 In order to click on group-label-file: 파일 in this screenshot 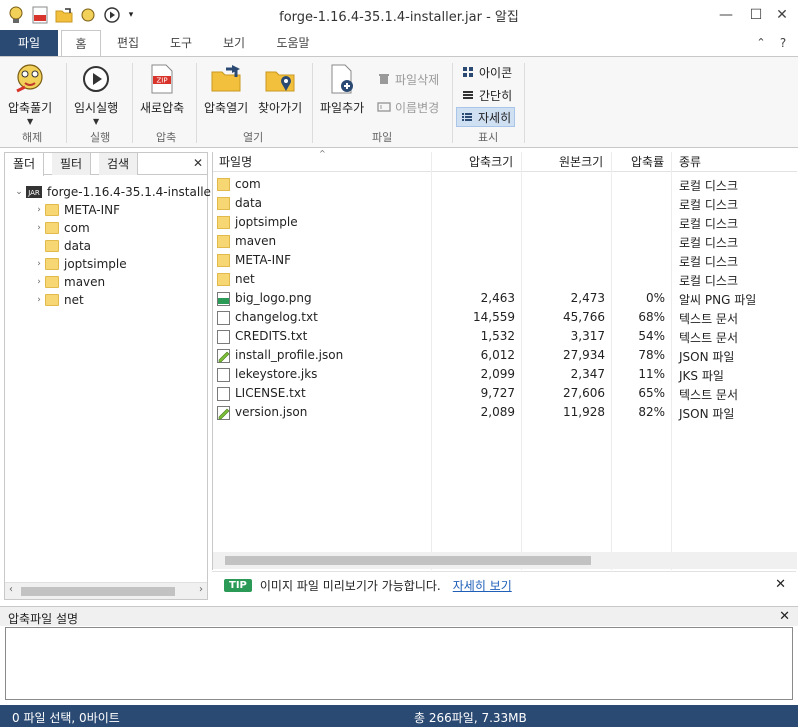, I will do `click(382, 137)`.